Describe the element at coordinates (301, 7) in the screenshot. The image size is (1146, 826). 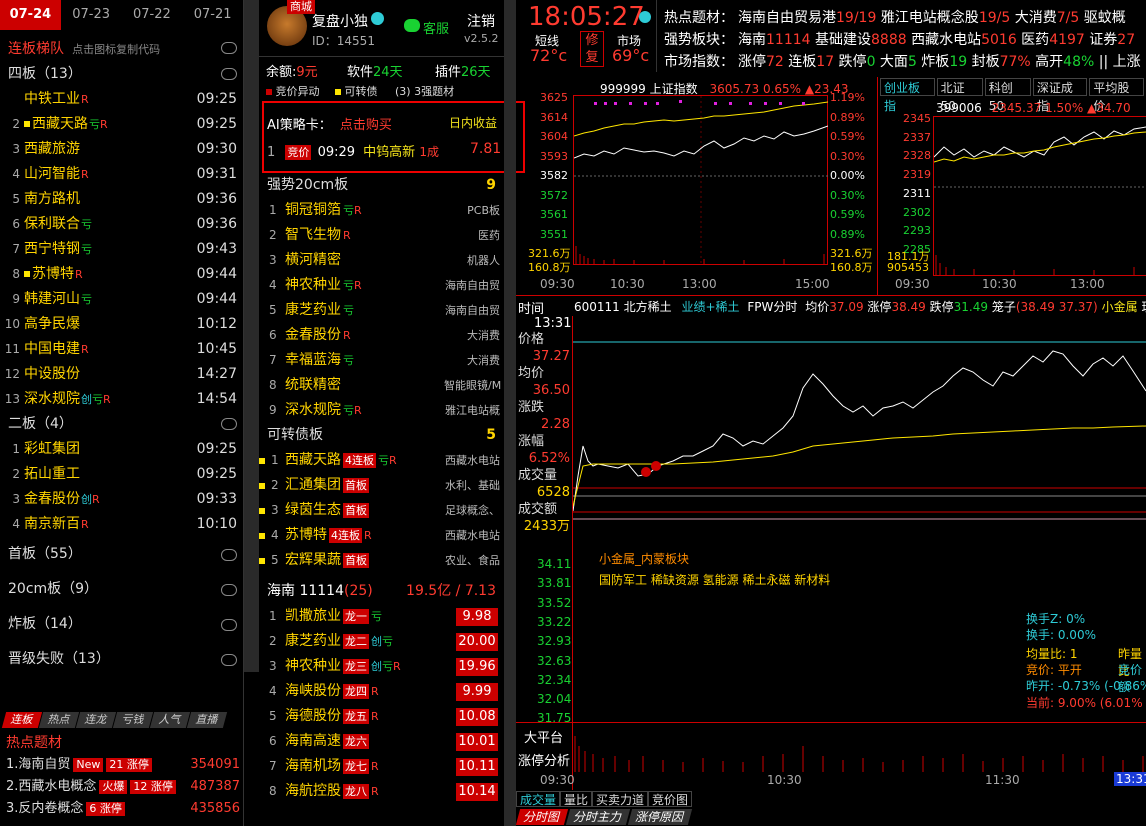
I see `shop-badge: 商城` at that location.